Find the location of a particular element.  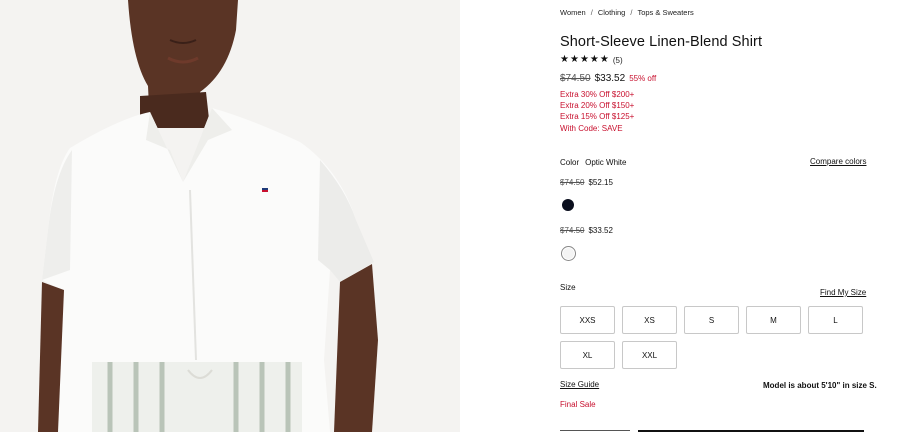

variant-price: $74.50 $52.15 is located at coordinates (586, 182).